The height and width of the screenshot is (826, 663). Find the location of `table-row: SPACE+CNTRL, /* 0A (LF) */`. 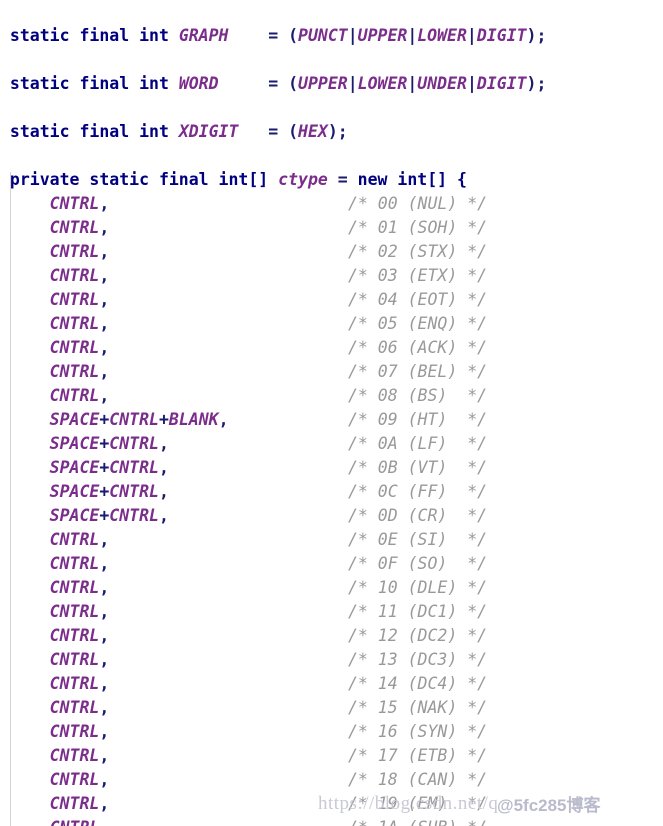

table-row: SPACE+CNTRL, /* 0A (LF) */ is located at coordinates (331, 444).